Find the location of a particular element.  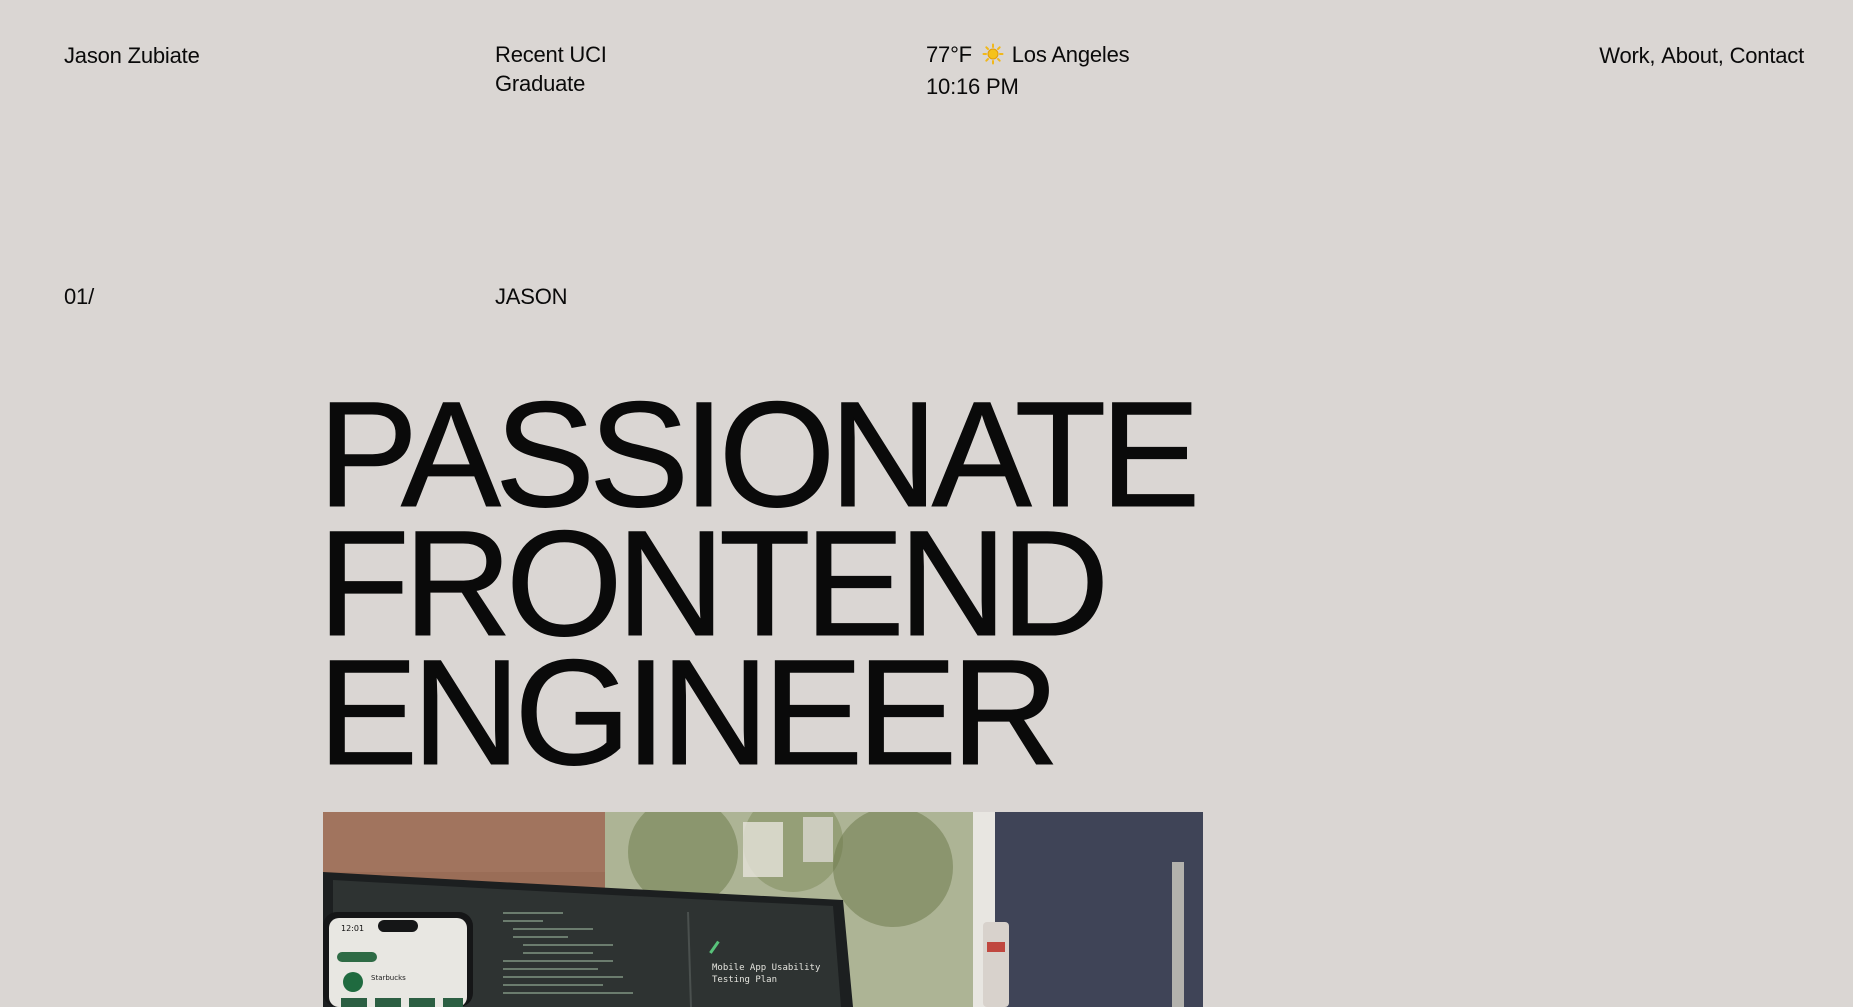

phone-time: 12:01 is located at coordinates (352, 928).